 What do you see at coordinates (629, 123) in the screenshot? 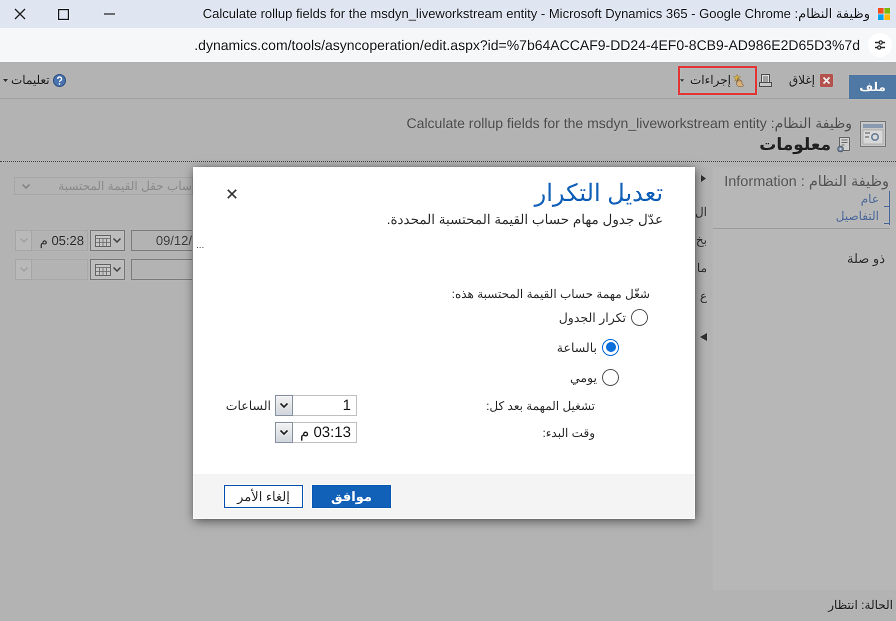
I see `record-title: وظيفة النظام: Calculate rollup fields for the msdyn_liveworkstream entity` at bounding box center [629, 123].